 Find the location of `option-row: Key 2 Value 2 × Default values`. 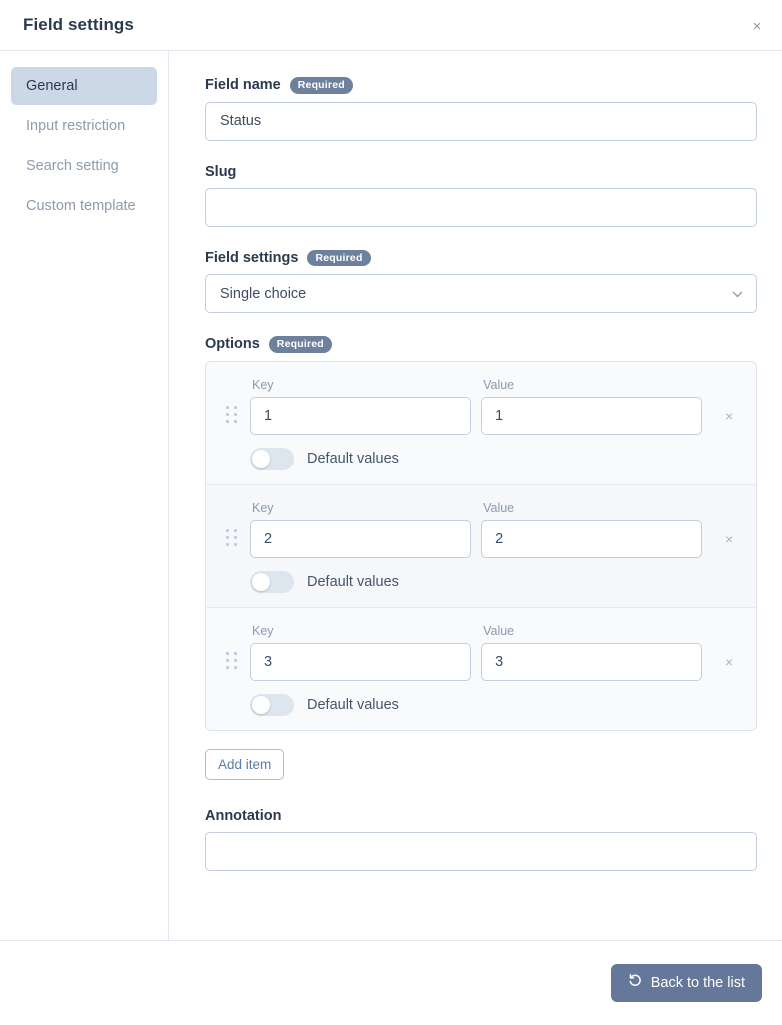

option-row: Key 2 Value 2 × Default values is located at coordinates (481, 546).